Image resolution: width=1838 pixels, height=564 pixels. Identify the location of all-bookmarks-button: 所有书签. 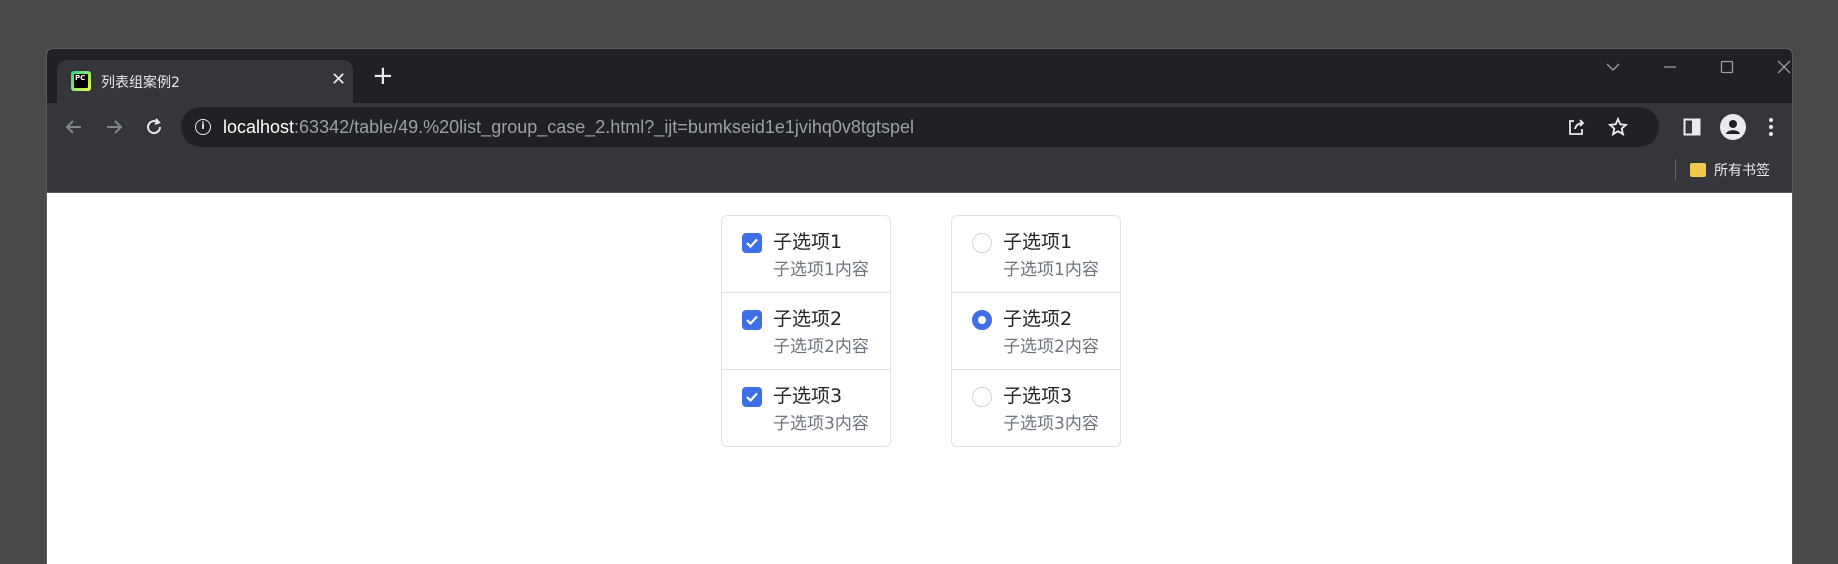
(1730, 170).